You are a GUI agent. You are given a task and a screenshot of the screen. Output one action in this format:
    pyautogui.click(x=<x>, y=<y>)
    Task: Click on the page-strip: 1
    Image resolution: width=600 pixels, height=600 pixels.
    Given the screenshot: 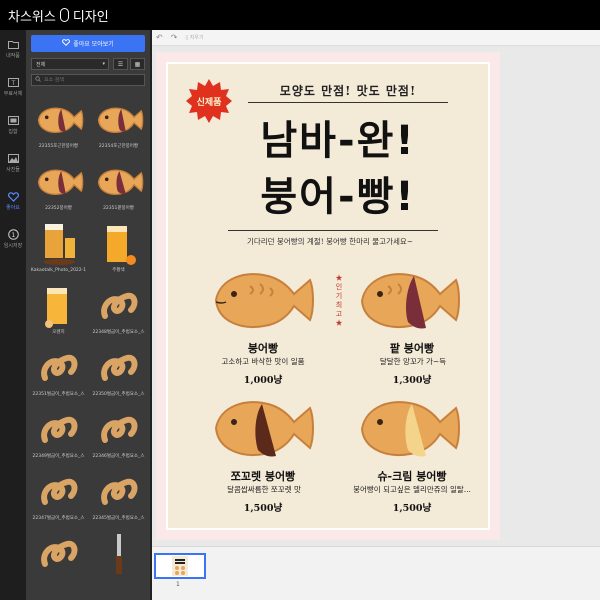 What is the action you would take?
    pyautogui.click(x=376, y=573)
    